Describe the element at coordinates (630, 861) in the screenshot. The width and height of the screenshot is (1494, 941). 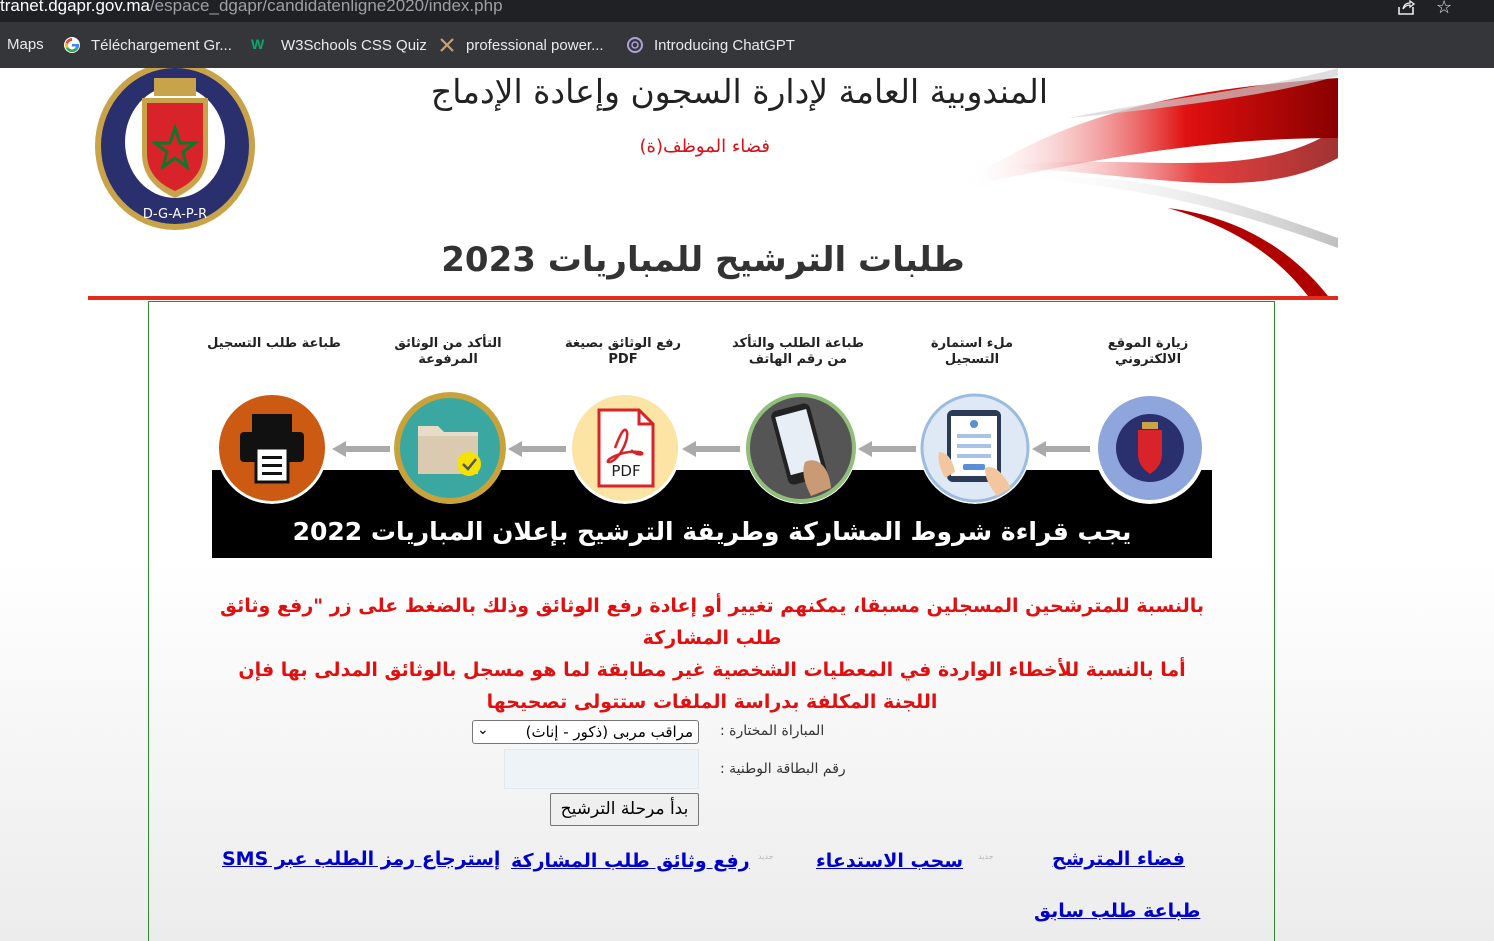
I see `upload-documents-link: رفع وثائق طلب المشاركة` at that location.